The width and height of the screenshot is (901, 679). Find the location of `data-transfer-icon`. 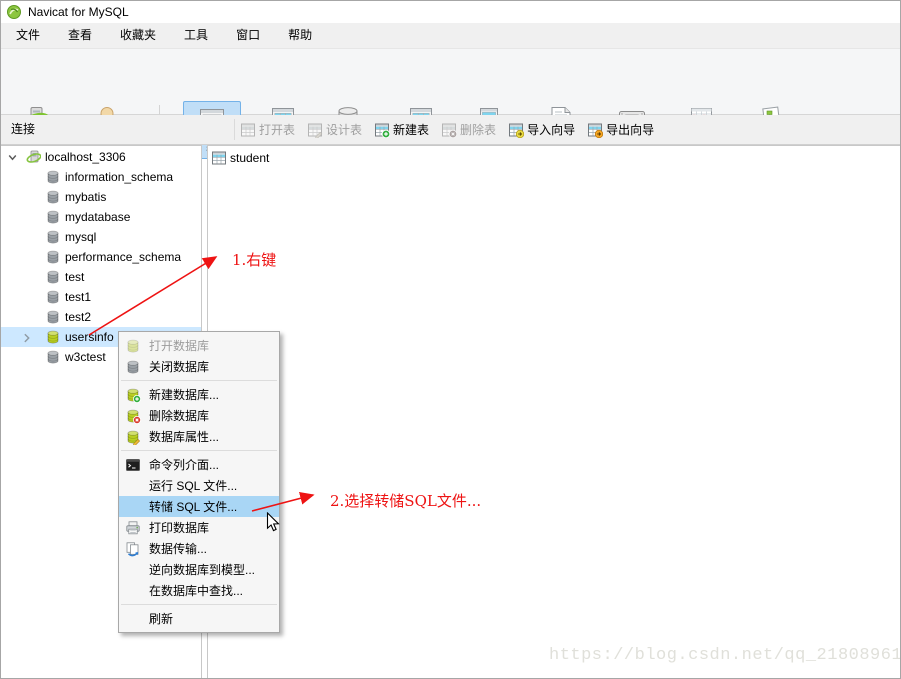

data-transfer-icon is located at coordinates (133, 549).